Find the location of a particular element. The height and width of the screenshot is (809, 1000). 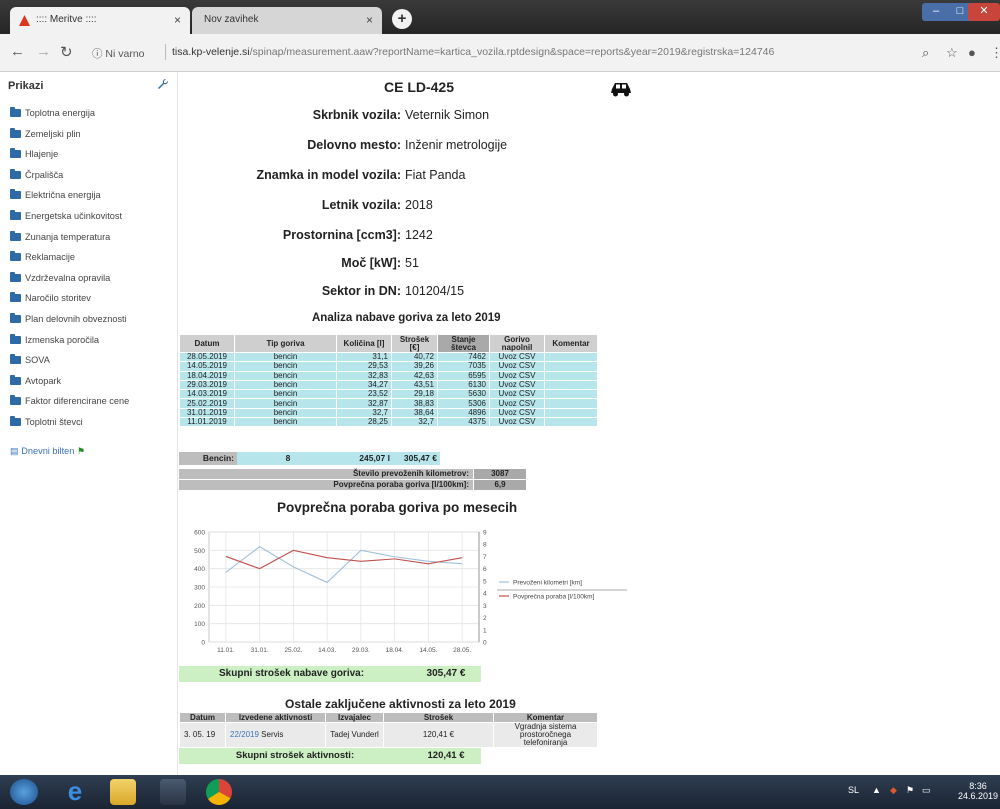

sidebar-item-reklamacije: Reklamacije is located at coordinates (42, 259).